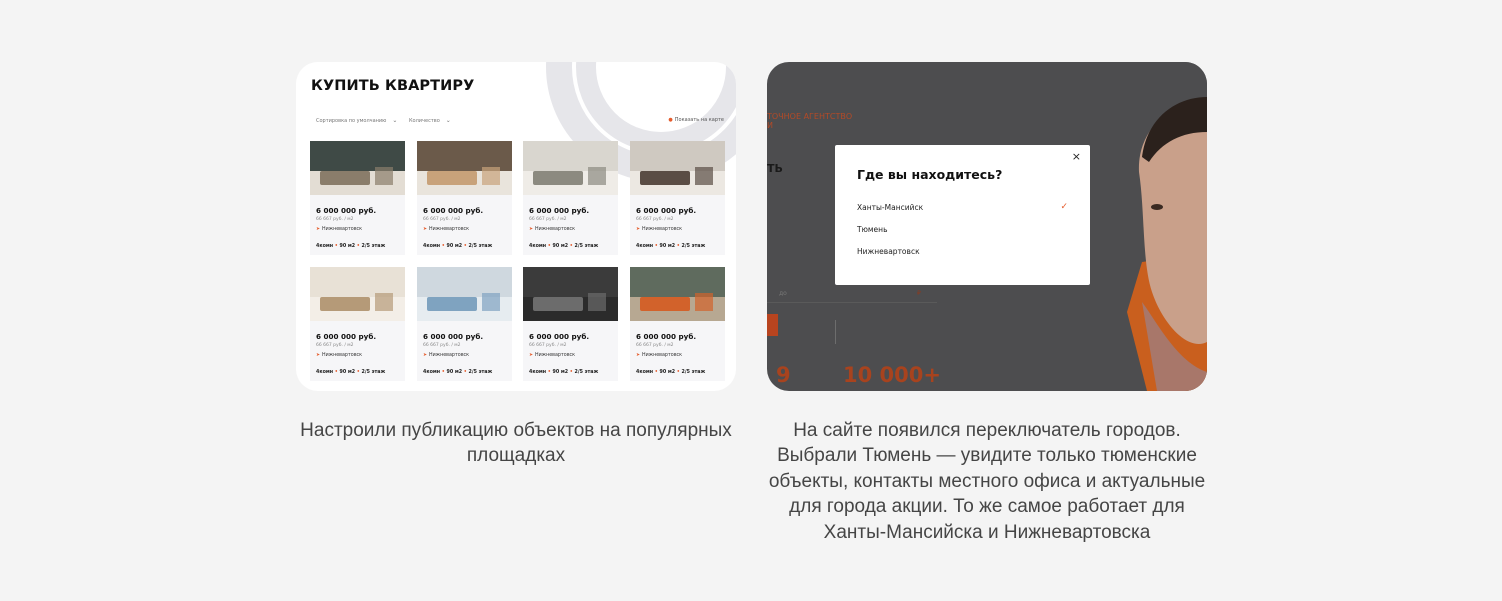 The width and height of the screenshot is (1502, 601). What do you see at coordinates (772, 325) in the screenshot?
I see `search-button` at bounding box center [772, 325].